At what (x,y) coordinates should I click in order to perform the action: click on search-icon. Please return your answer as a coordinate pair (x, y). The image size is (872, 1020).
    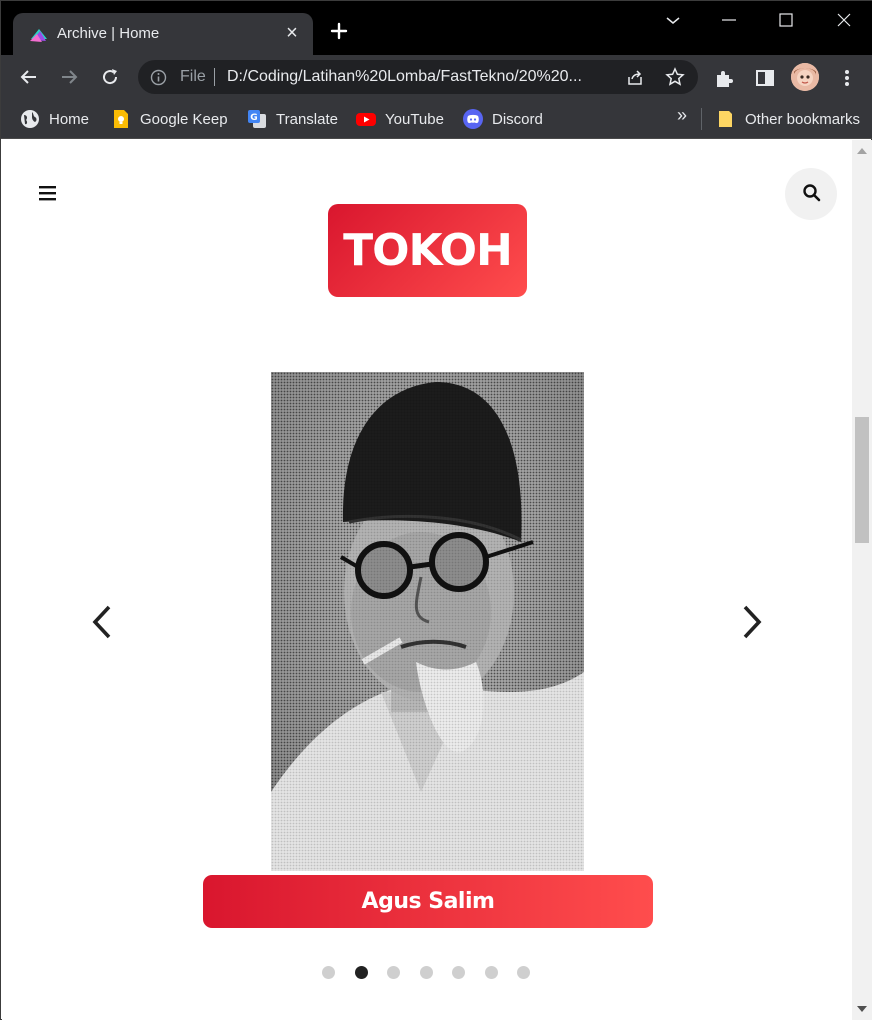
    Looking at the image, I should click on (812, 193).